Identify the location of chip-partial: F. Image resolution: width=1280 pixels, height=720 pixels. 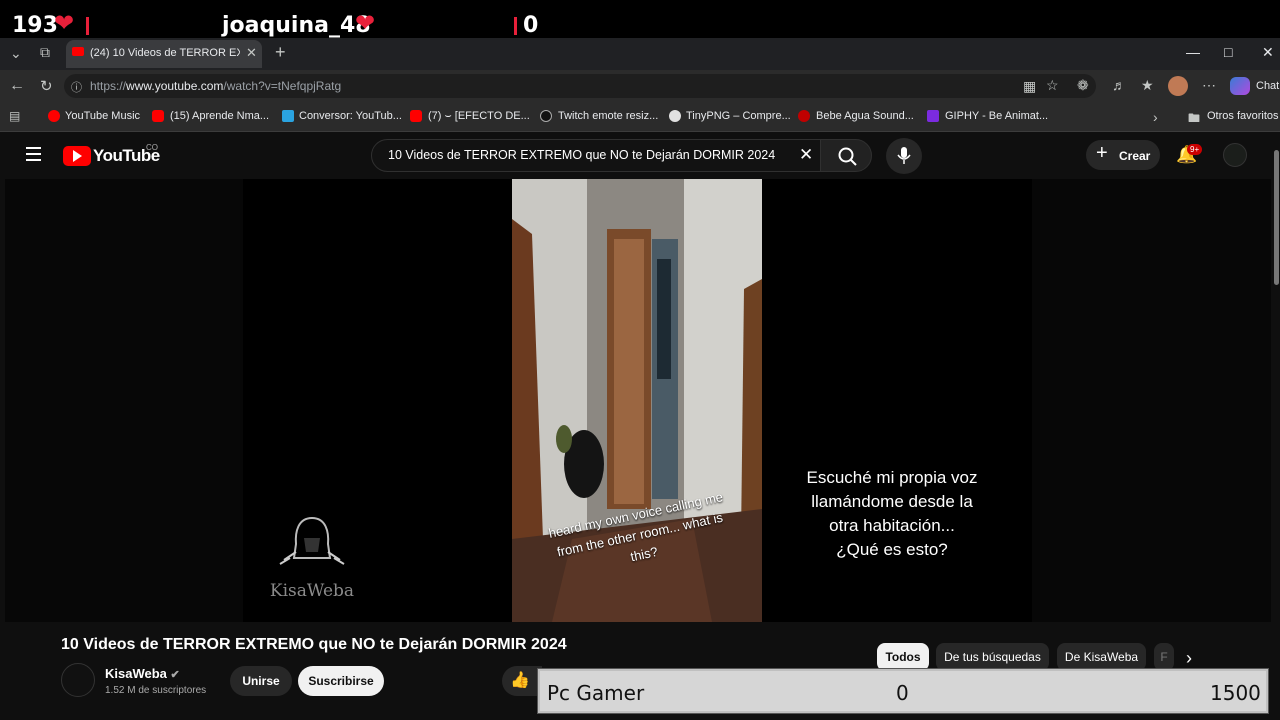
(1164, 657).